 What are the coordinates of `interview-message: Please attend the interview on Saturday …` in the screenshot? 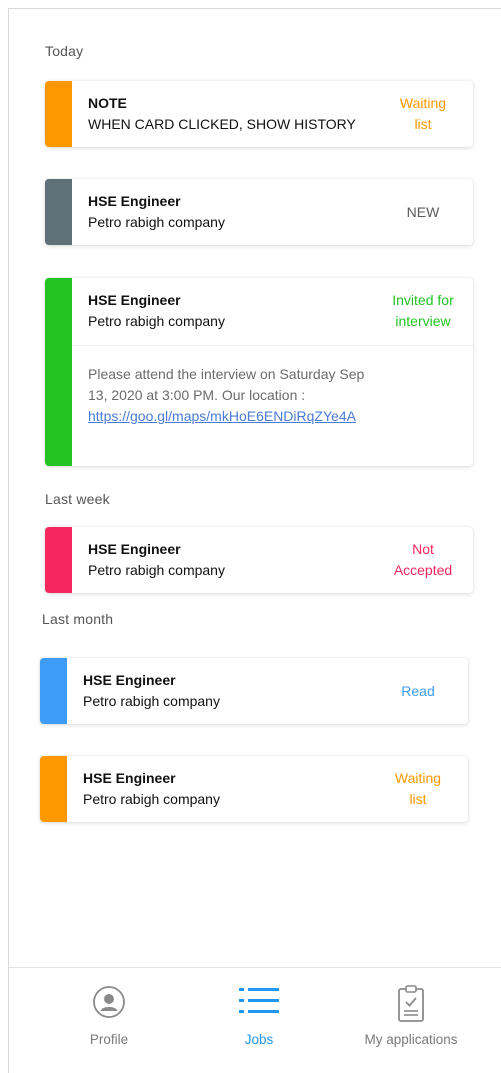 It's located at (226, 395).